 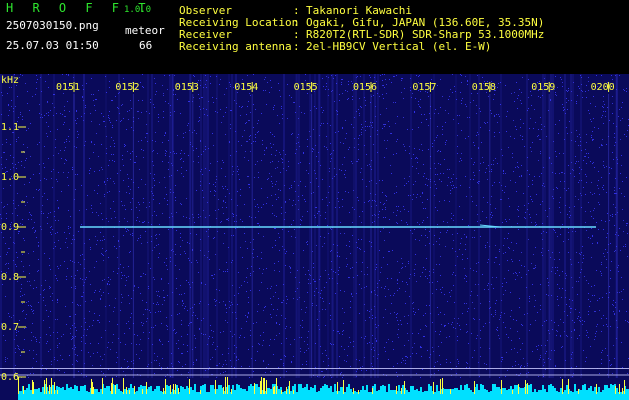 What do you see at coordinates (187, 87) in the screenshot?
I see `time-tick-label: 0153` at bounding box center [187, 87].